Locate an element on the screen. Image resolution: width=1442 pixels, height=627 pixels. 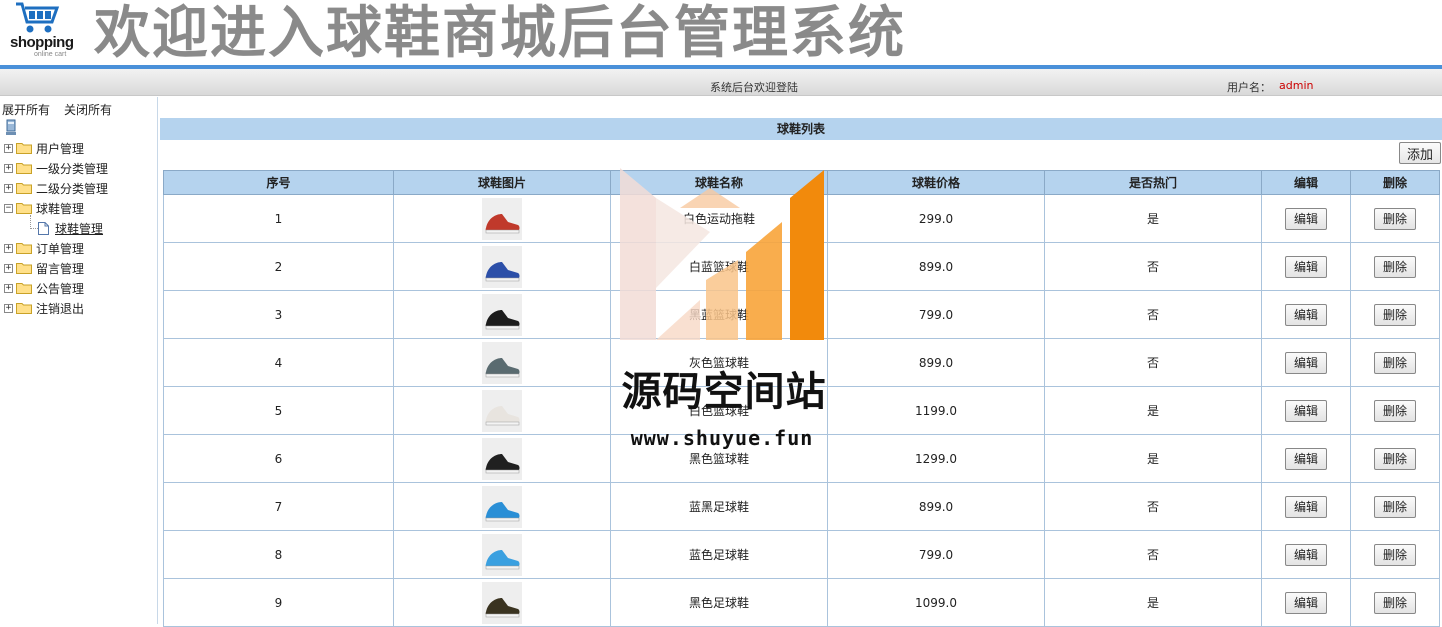
cell-name: 黑色篮球鞋 is located at coordinates (719, 458).